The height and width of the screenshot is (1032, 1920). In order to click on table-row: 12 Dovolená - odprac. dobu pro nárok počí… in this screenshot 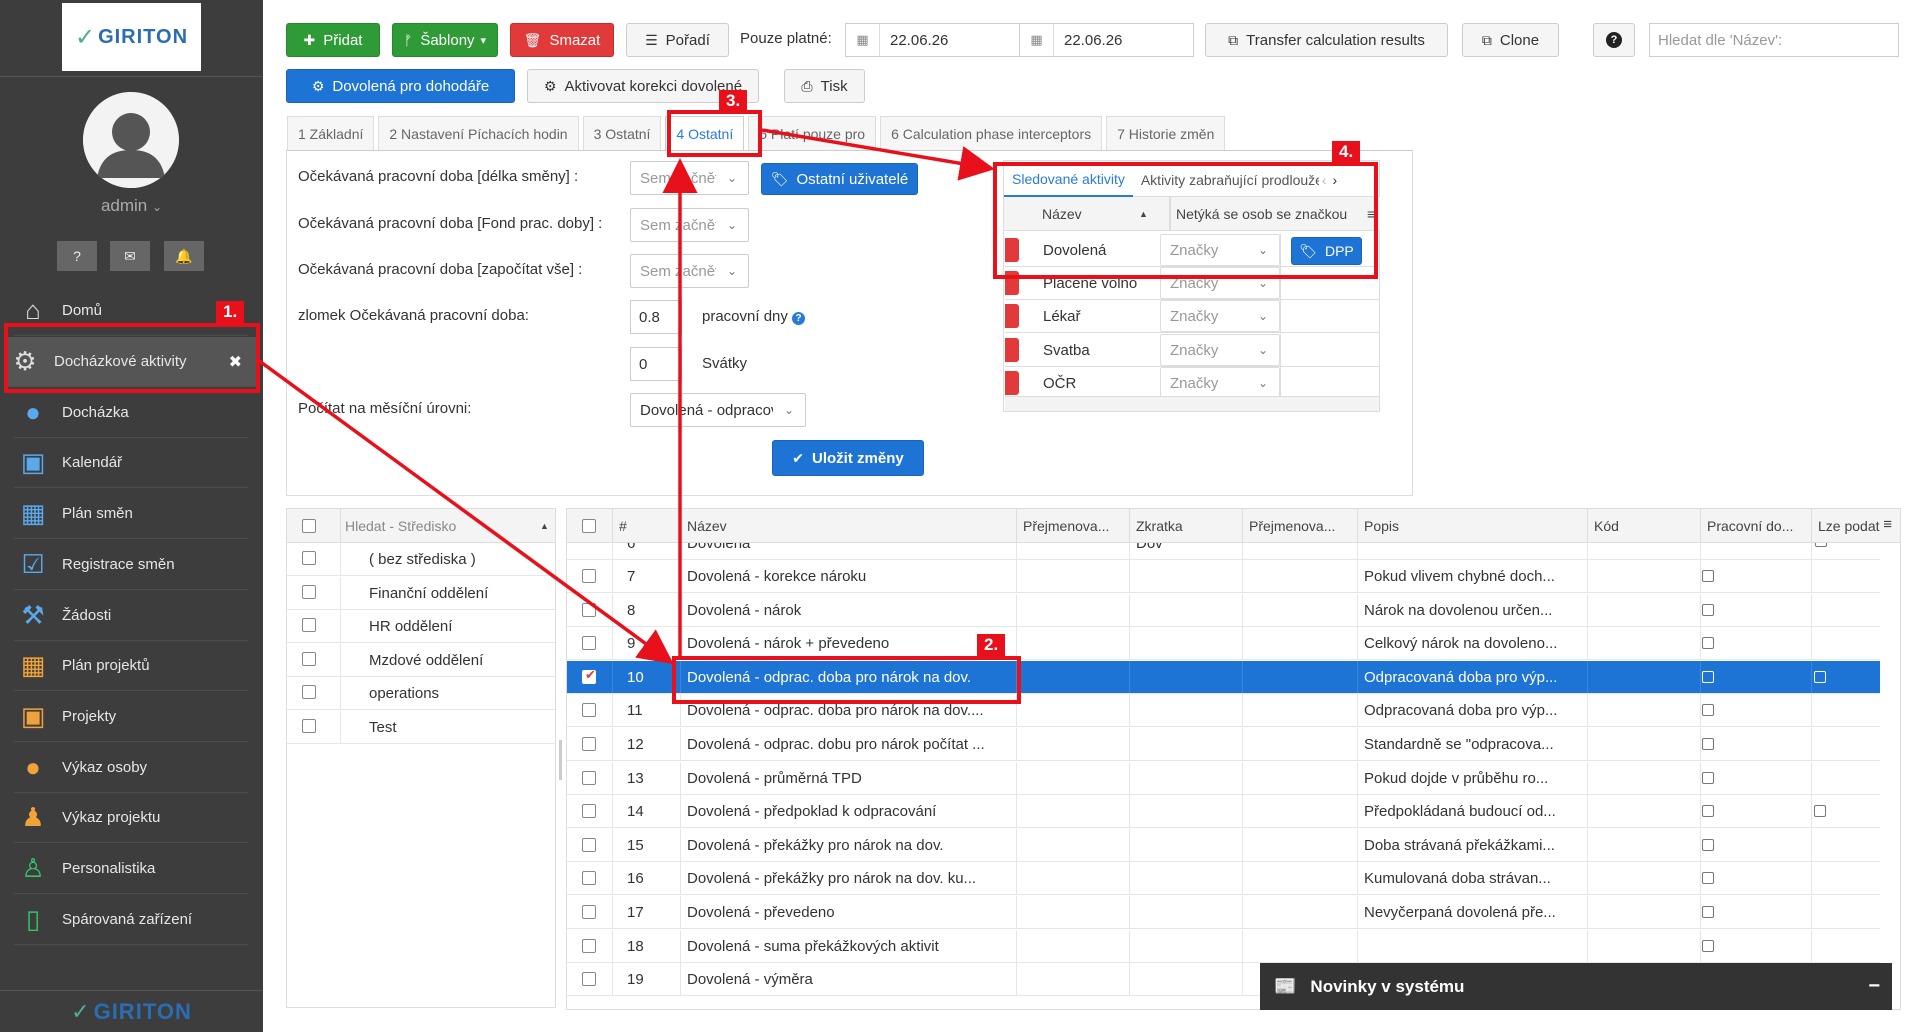, I will do `click(1223, 744)`.